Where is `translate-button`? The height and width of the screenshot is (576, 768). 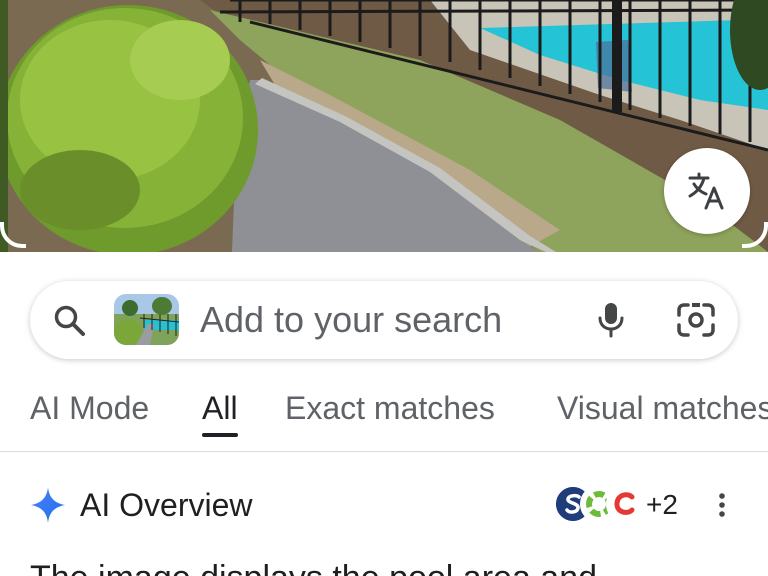
translate-button is located at coordinates (707, 191).